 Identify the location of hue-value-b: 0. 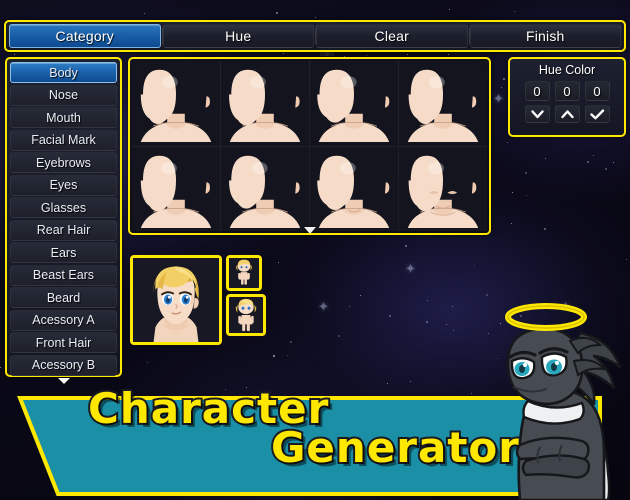
(597, 91).